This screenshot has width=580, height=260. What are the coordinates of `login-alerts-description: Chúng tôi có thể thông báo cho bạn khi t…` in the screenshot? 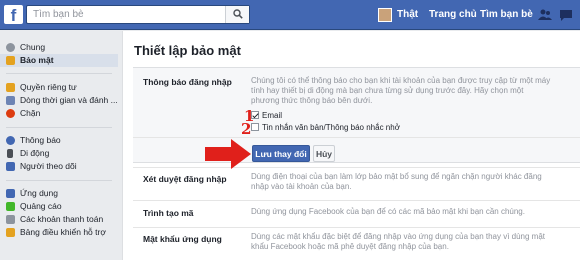 It's located at (401, 90).